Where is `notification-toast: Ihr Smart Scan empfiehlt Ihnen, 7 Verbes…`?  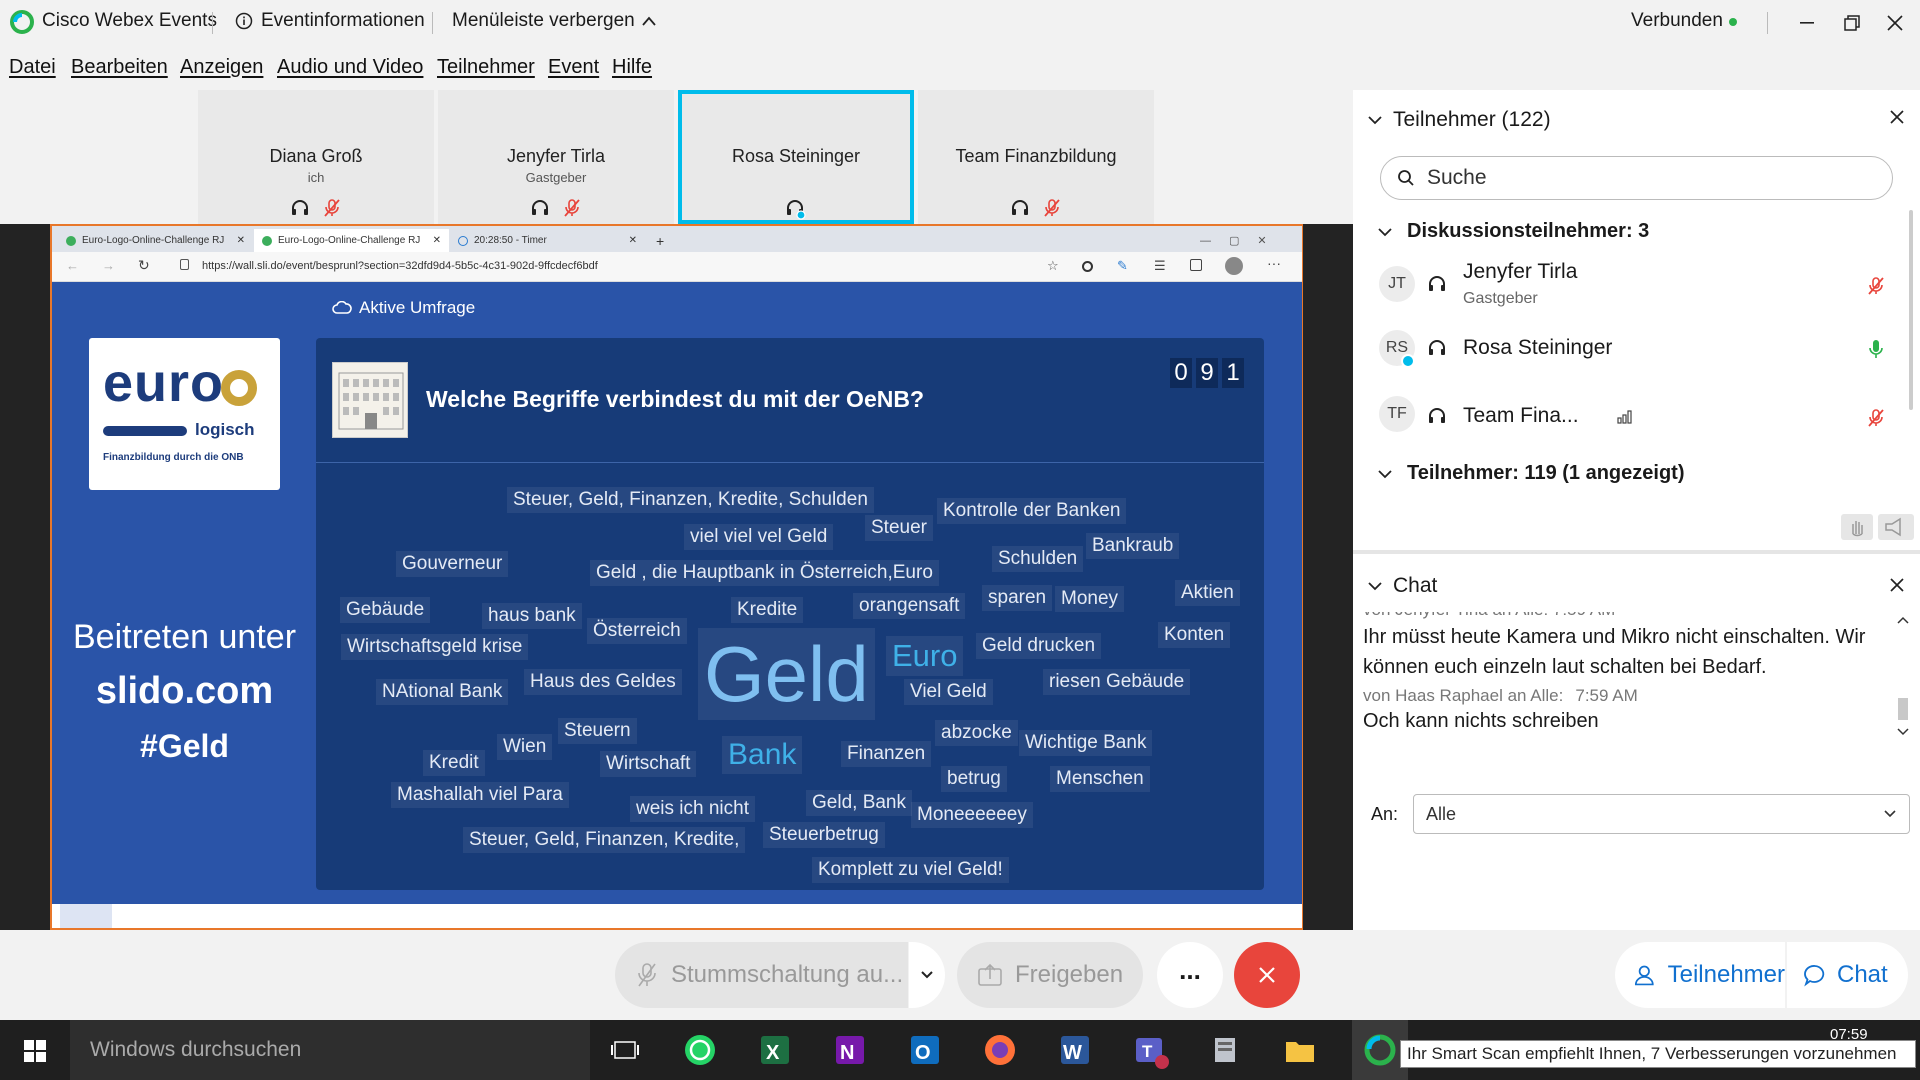 notification-toast: Ihr Smart Scan empfiehlt Ihnen, 7 Verbes… is located at coordinates (1658, 1054).